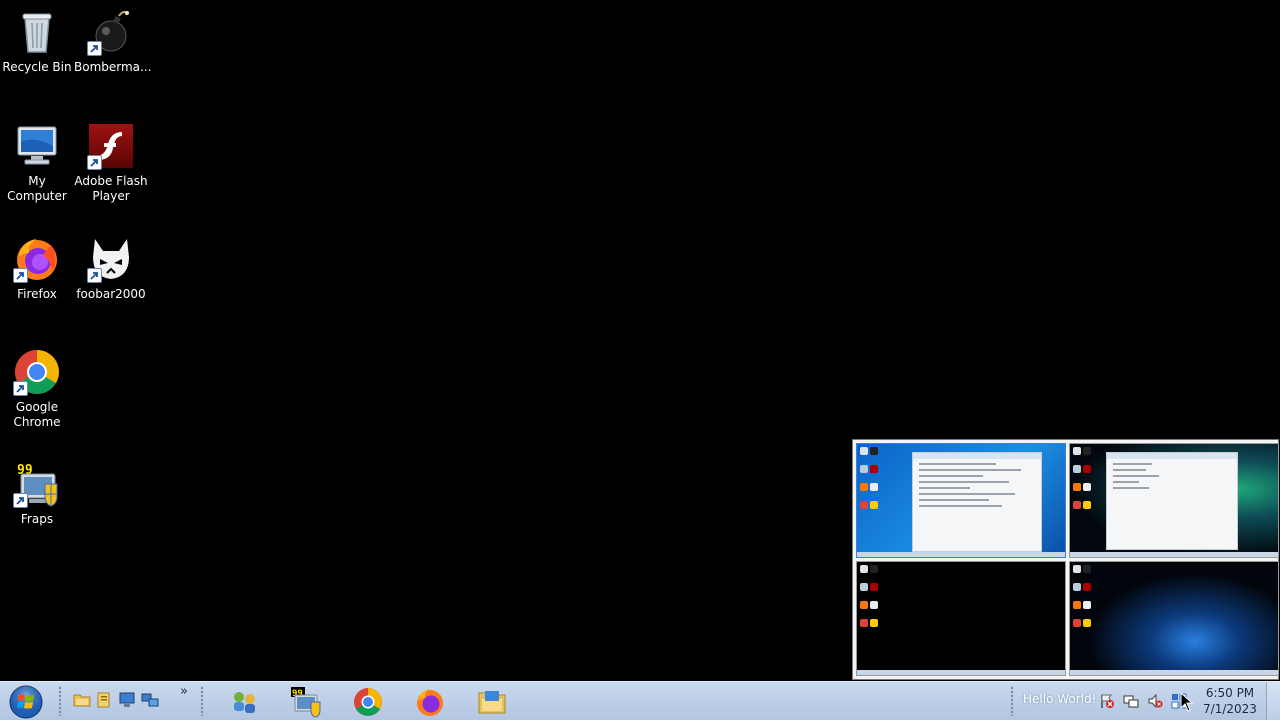  Describe the element at coordinates (1230, 709) in the screenshot. I see `clock-date: 7/1/2023` at that location.